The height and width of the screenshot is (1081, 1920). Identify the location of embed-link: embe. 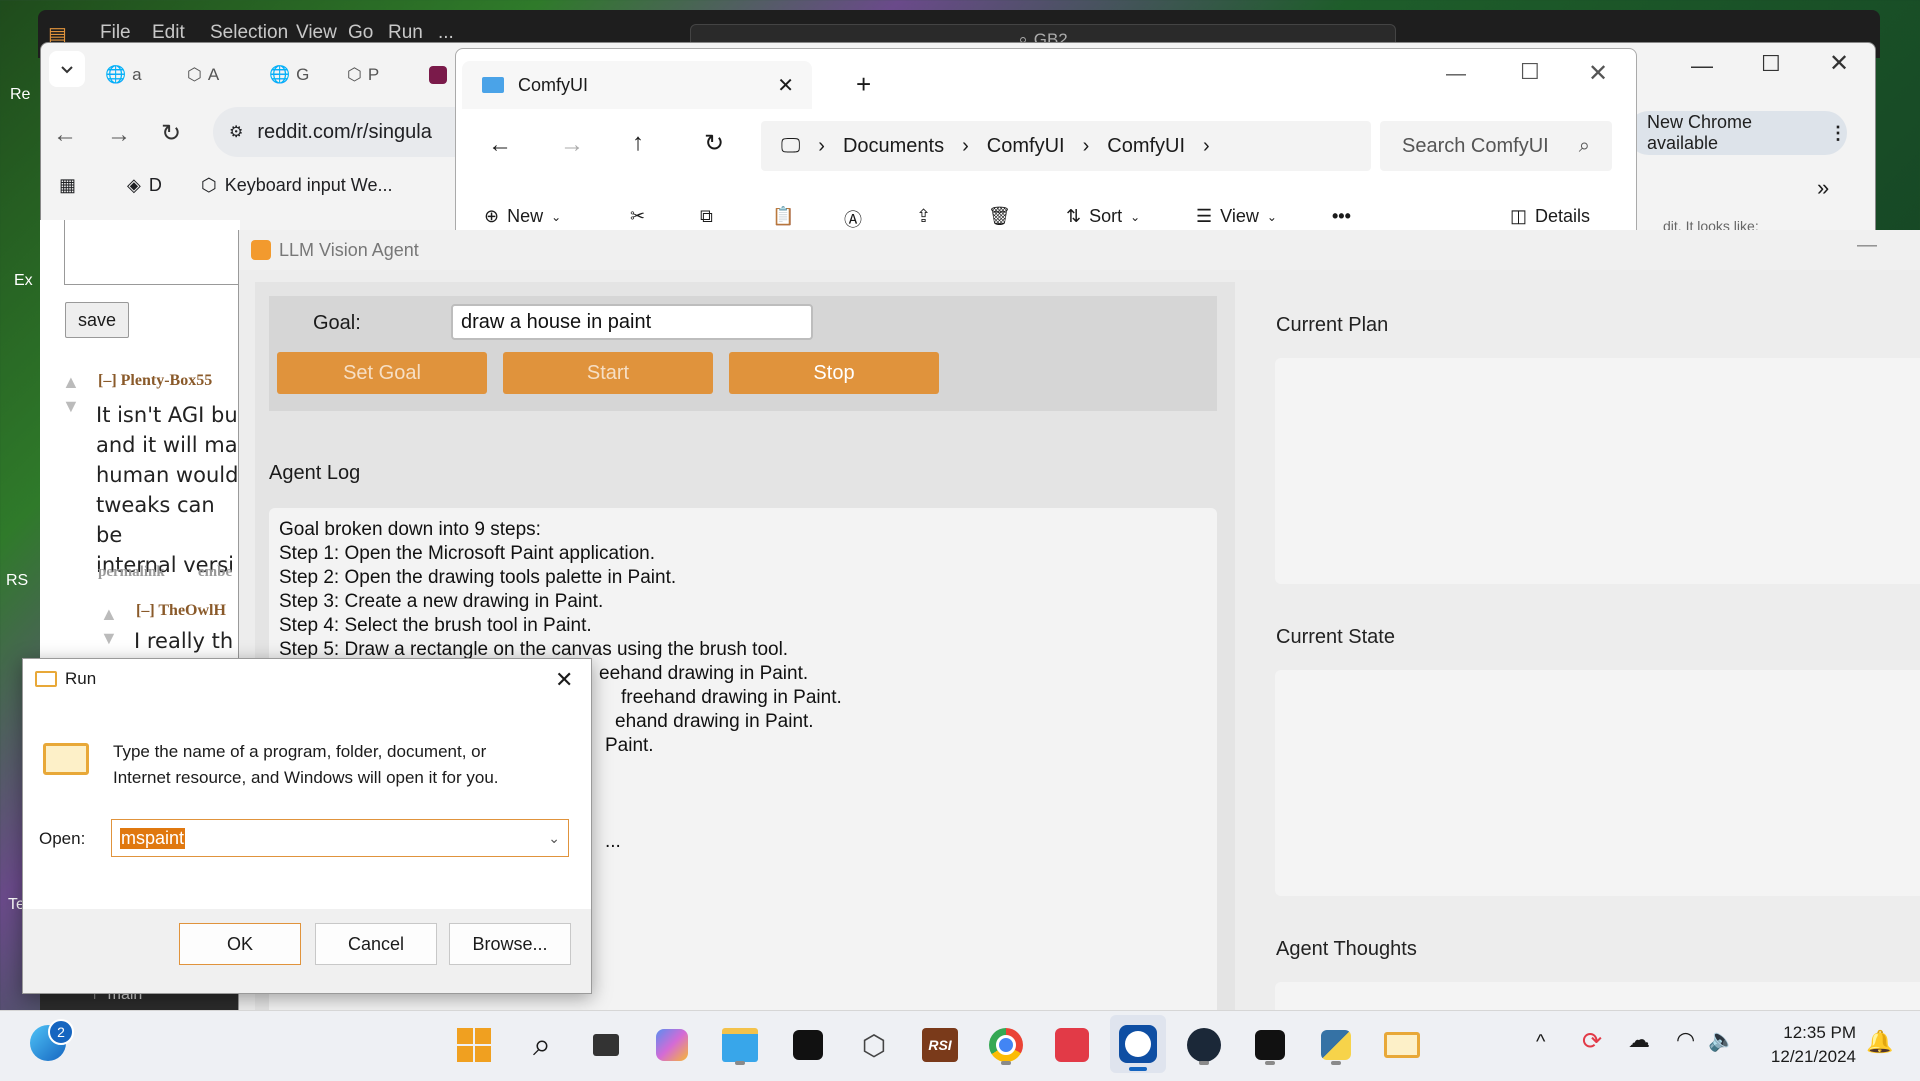
(215, 572).